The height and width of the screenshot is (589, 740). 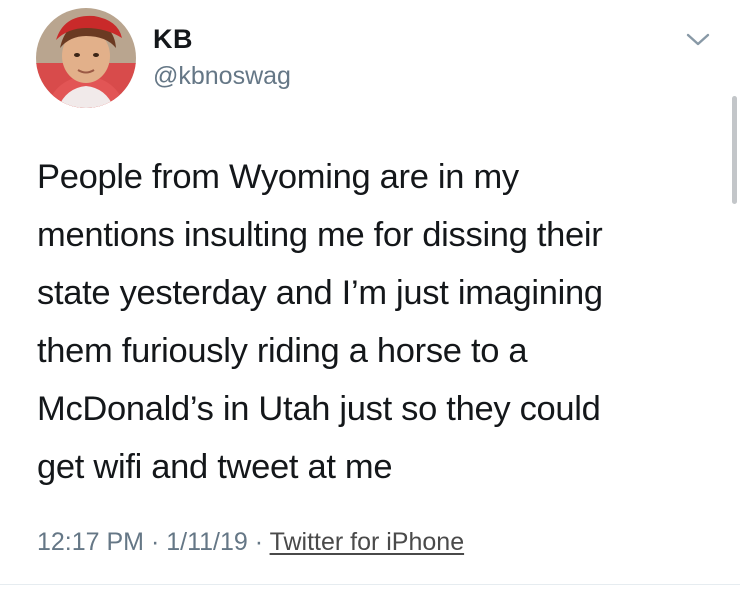 What do you see at coordinates (222, 76) in the screenshot?
I see `user-handle: @kbnoswag` at bounding box center [222, 76].